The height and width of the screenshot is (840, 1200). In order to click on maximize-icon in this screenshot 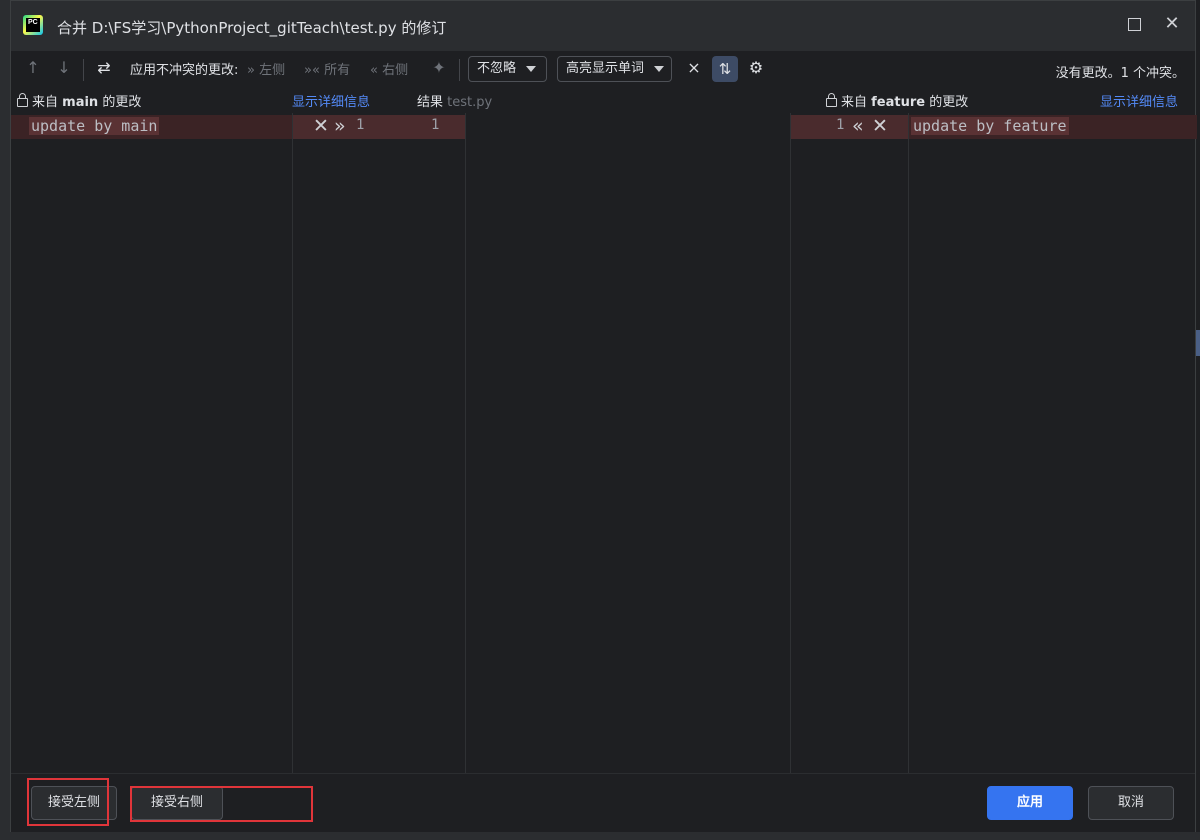, I will do `click(1134, 24)`.